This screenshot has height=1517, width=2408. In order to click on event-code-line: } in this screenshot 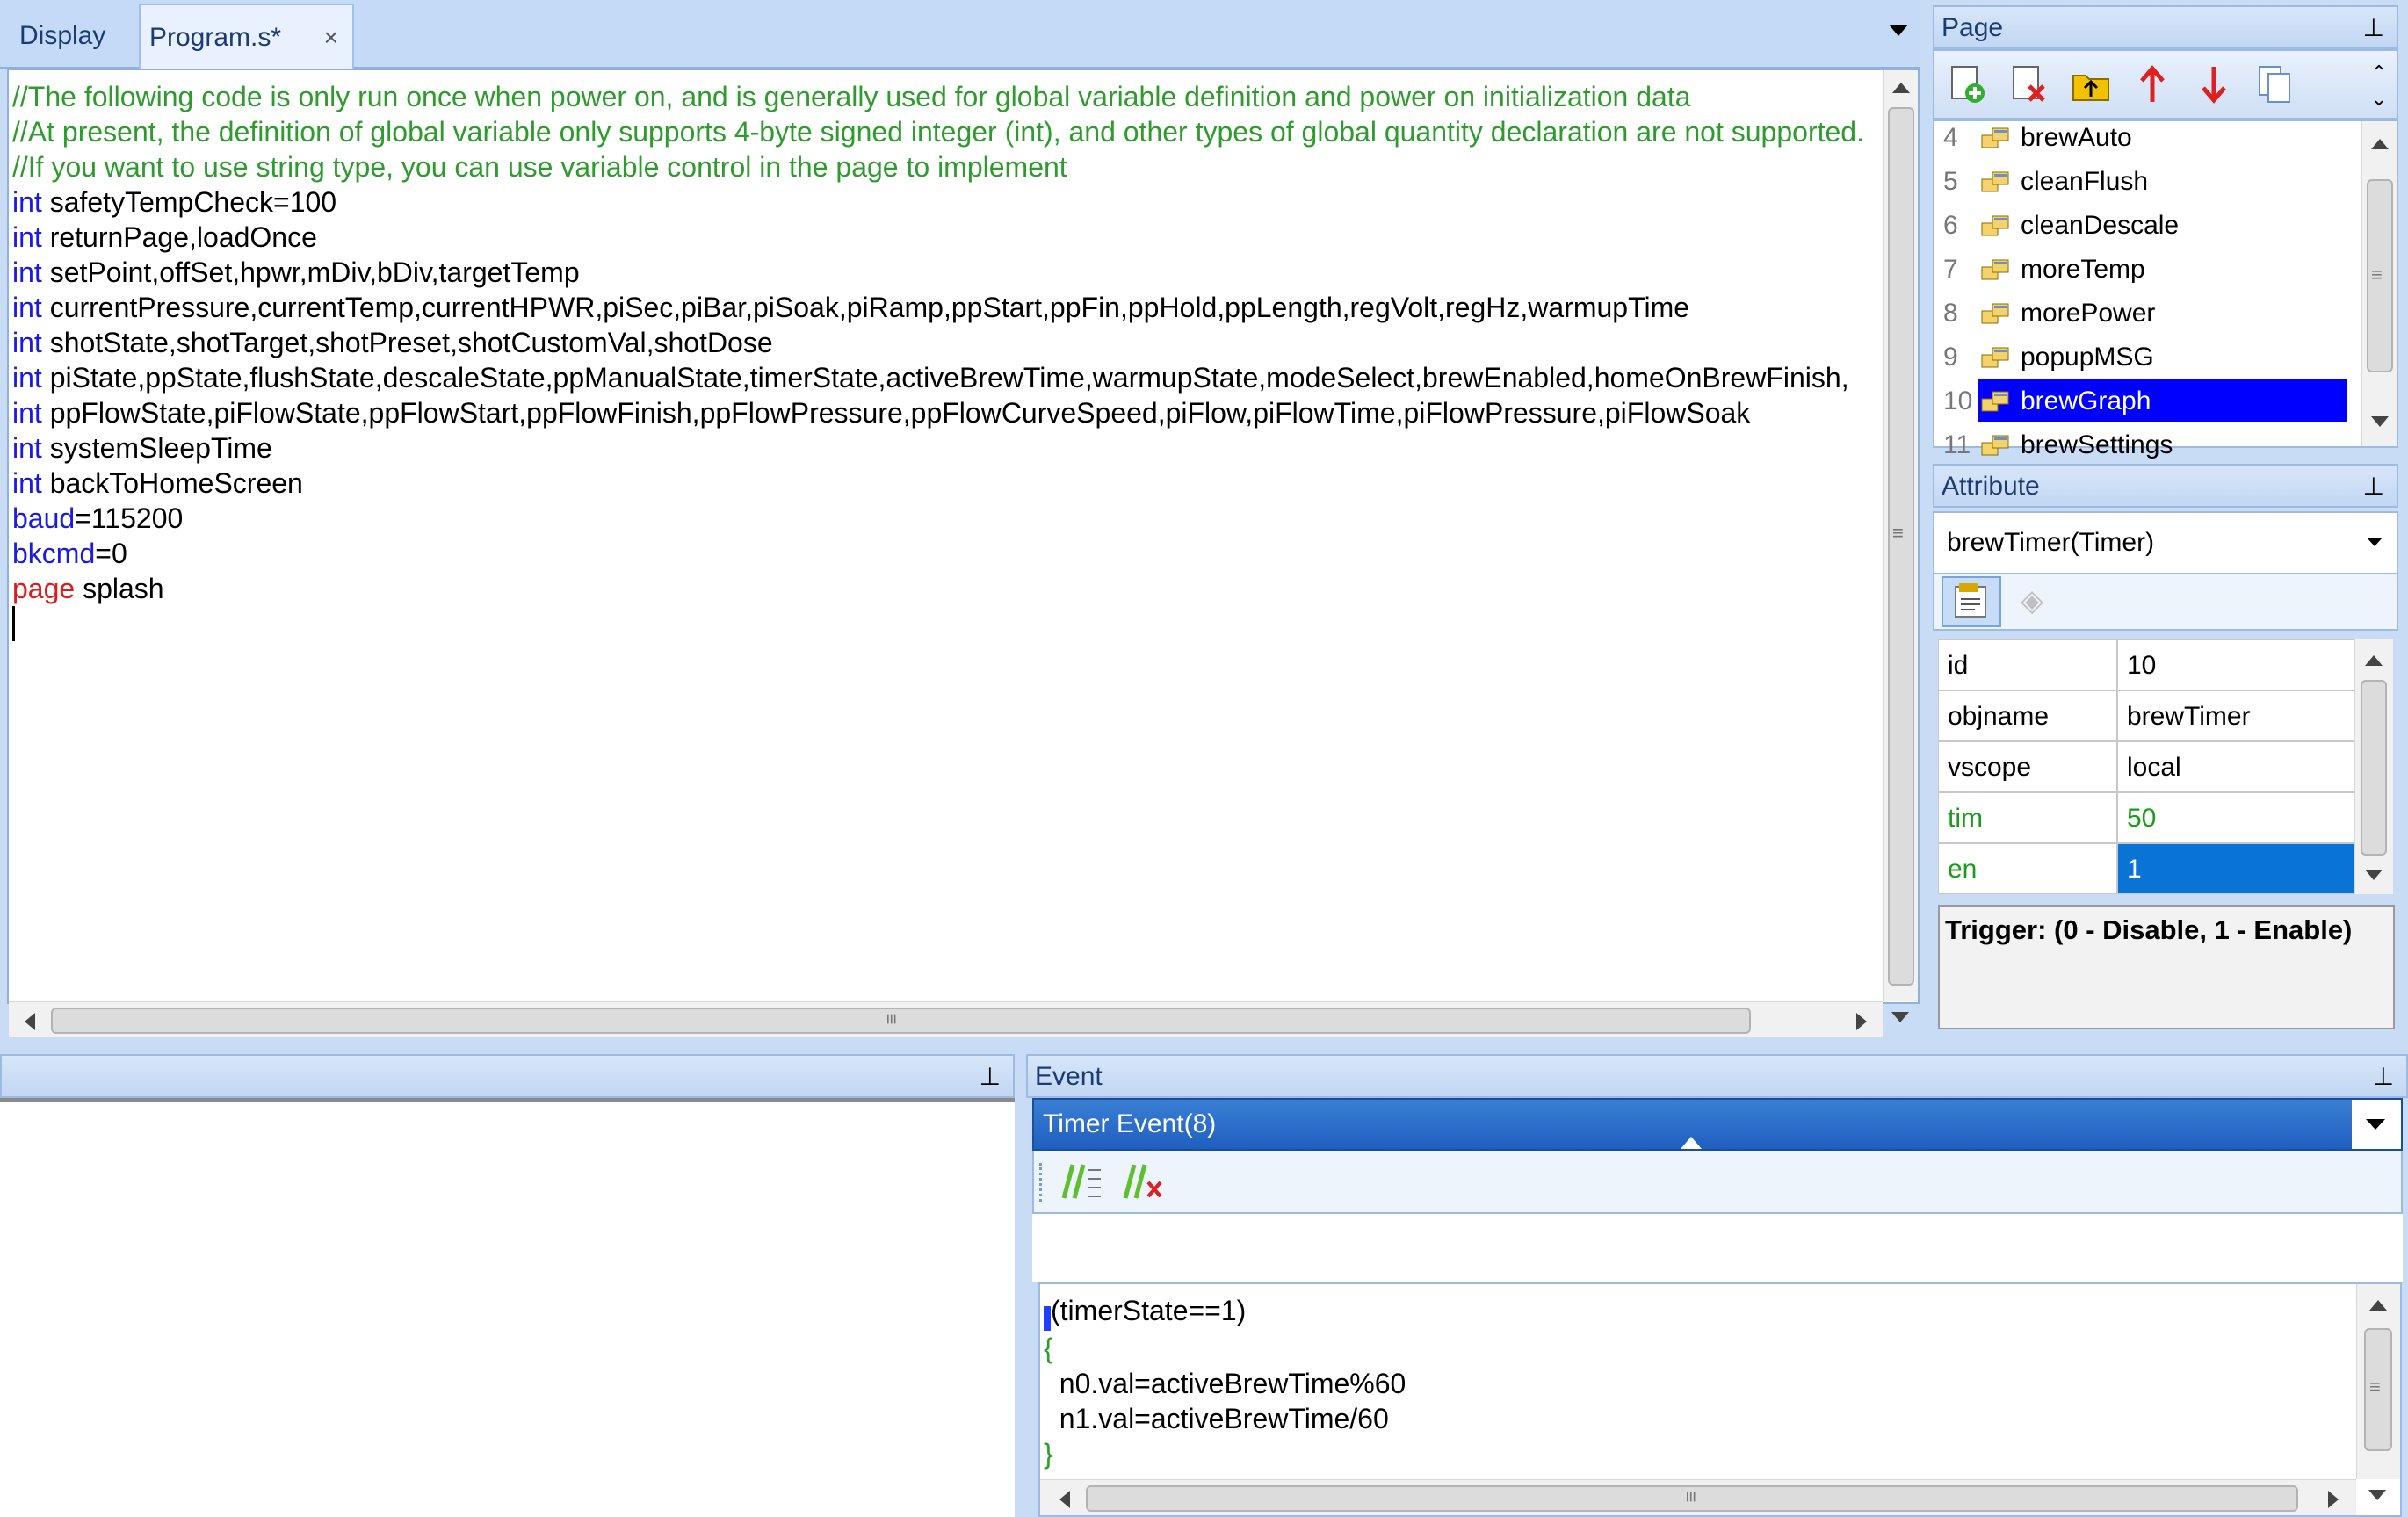, I will do `click(1225, 1453)`.